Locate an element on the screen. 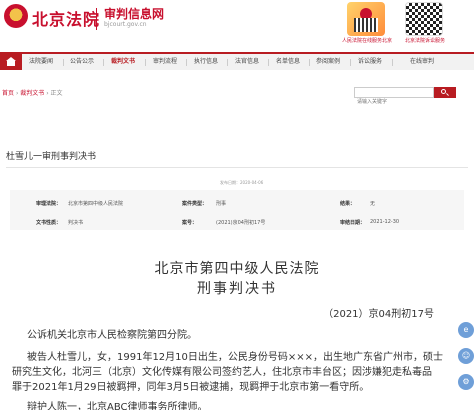 The height and width of the screenshot is (417, 474). qr-label: 北京法院诉讼服务 is located at coordinates (424, 41).